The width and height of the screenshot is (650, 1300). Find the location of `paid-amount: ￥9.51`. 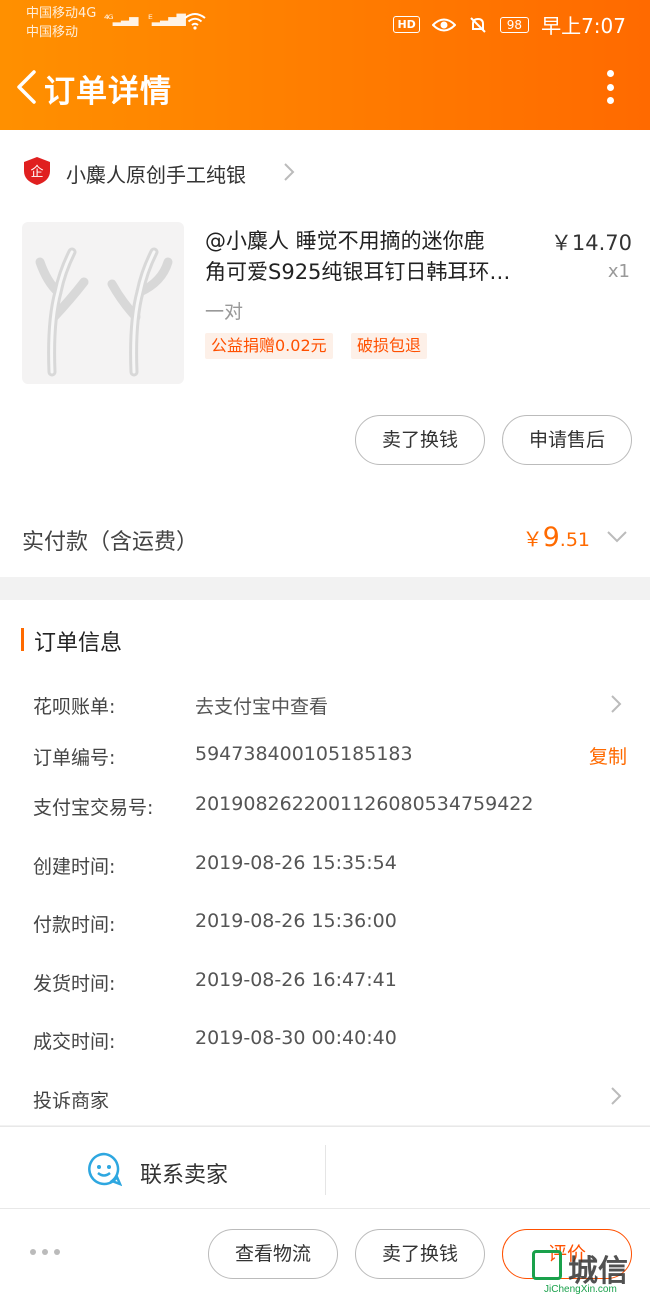

paid-amount: ￥9.51 is located at coordinates (556, 537).